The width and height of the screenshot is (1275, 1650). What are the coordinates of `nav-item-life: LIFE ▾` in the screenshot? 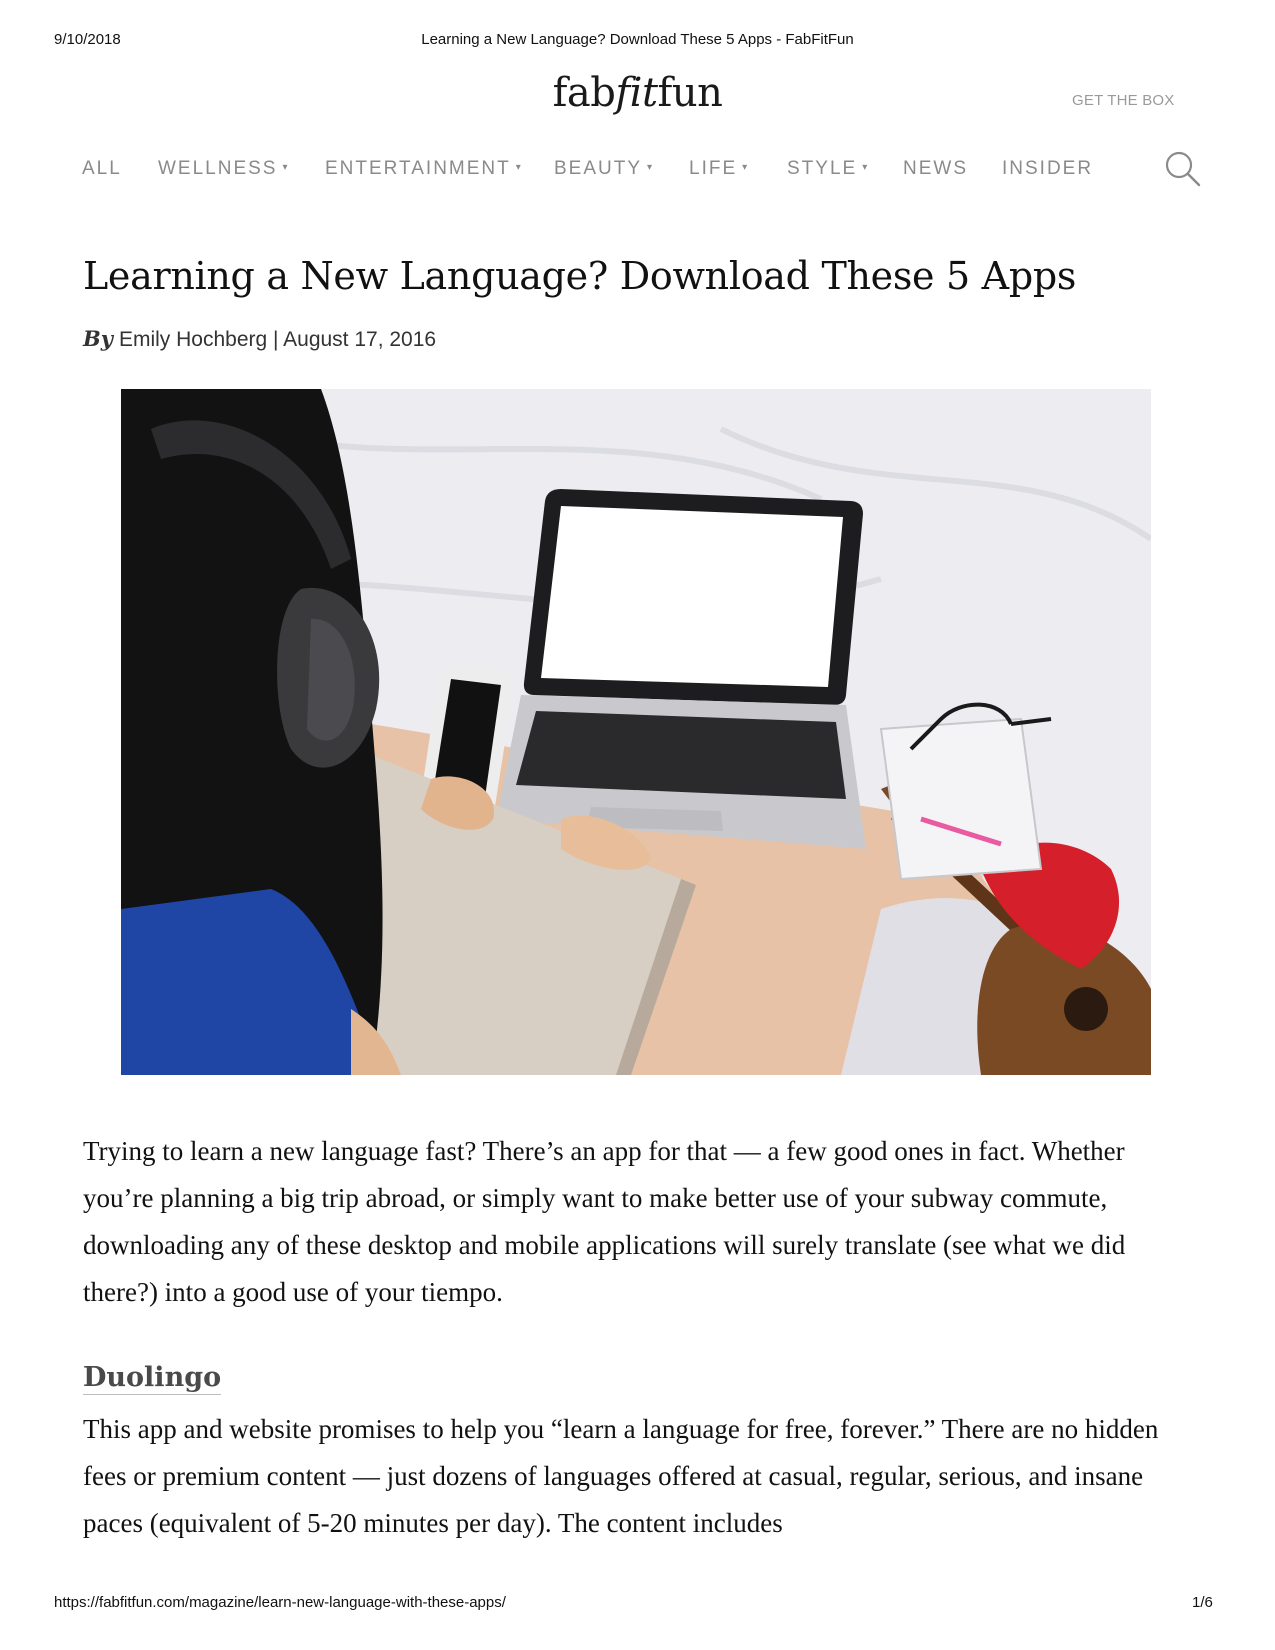 It's located at (718, 169).